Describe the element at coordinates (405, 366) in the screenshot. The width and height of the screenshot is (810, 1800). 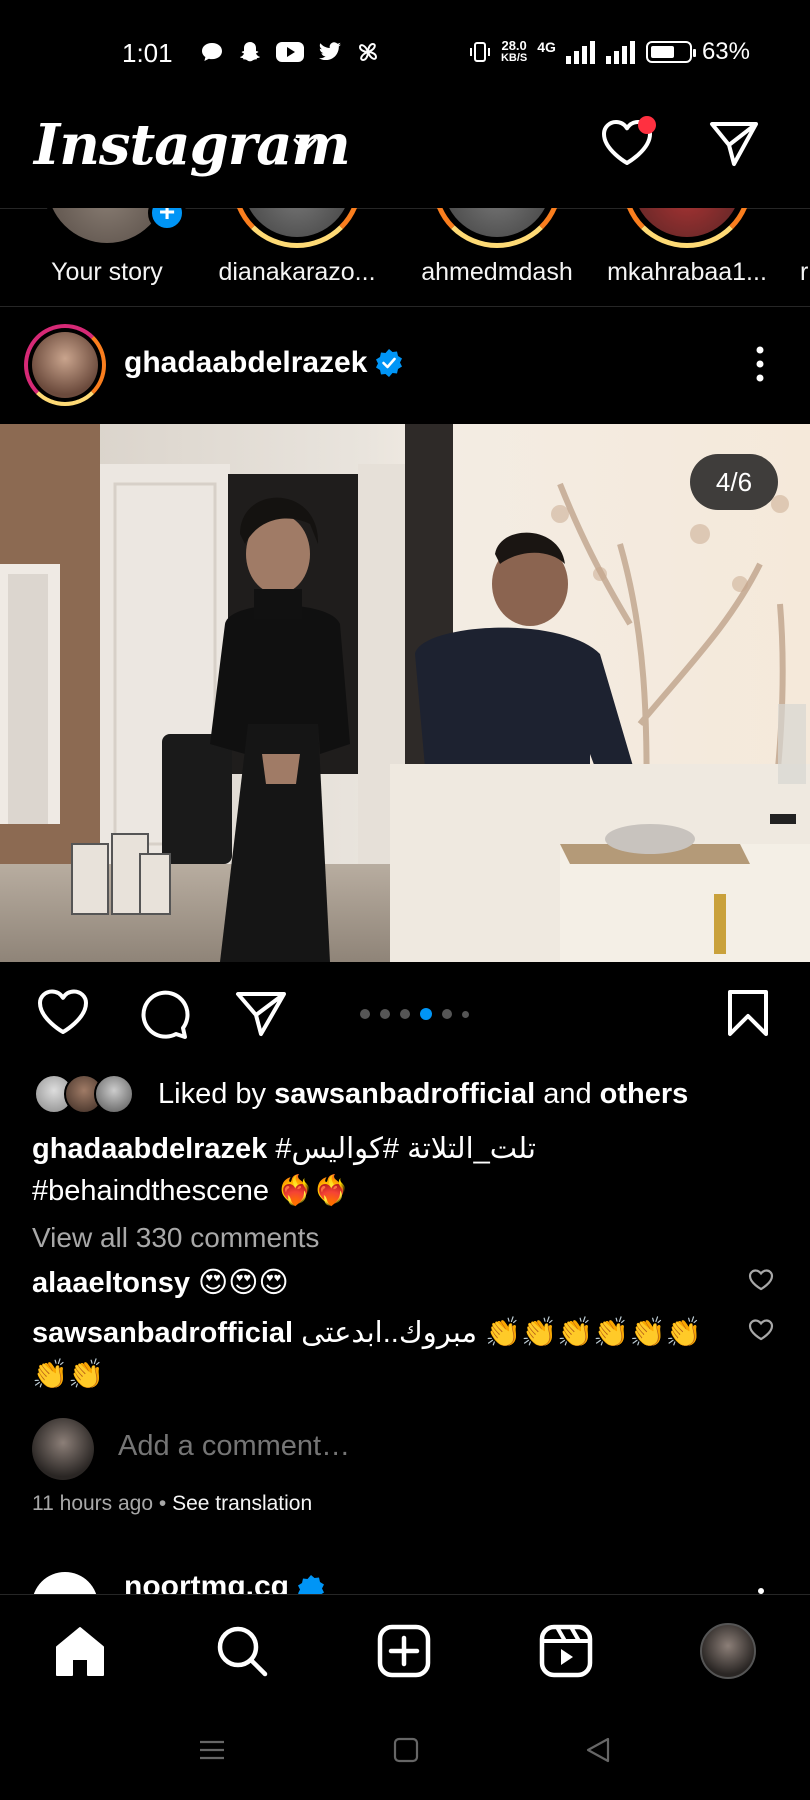
I see `post-header: ghadaabdelrazek` at that location.